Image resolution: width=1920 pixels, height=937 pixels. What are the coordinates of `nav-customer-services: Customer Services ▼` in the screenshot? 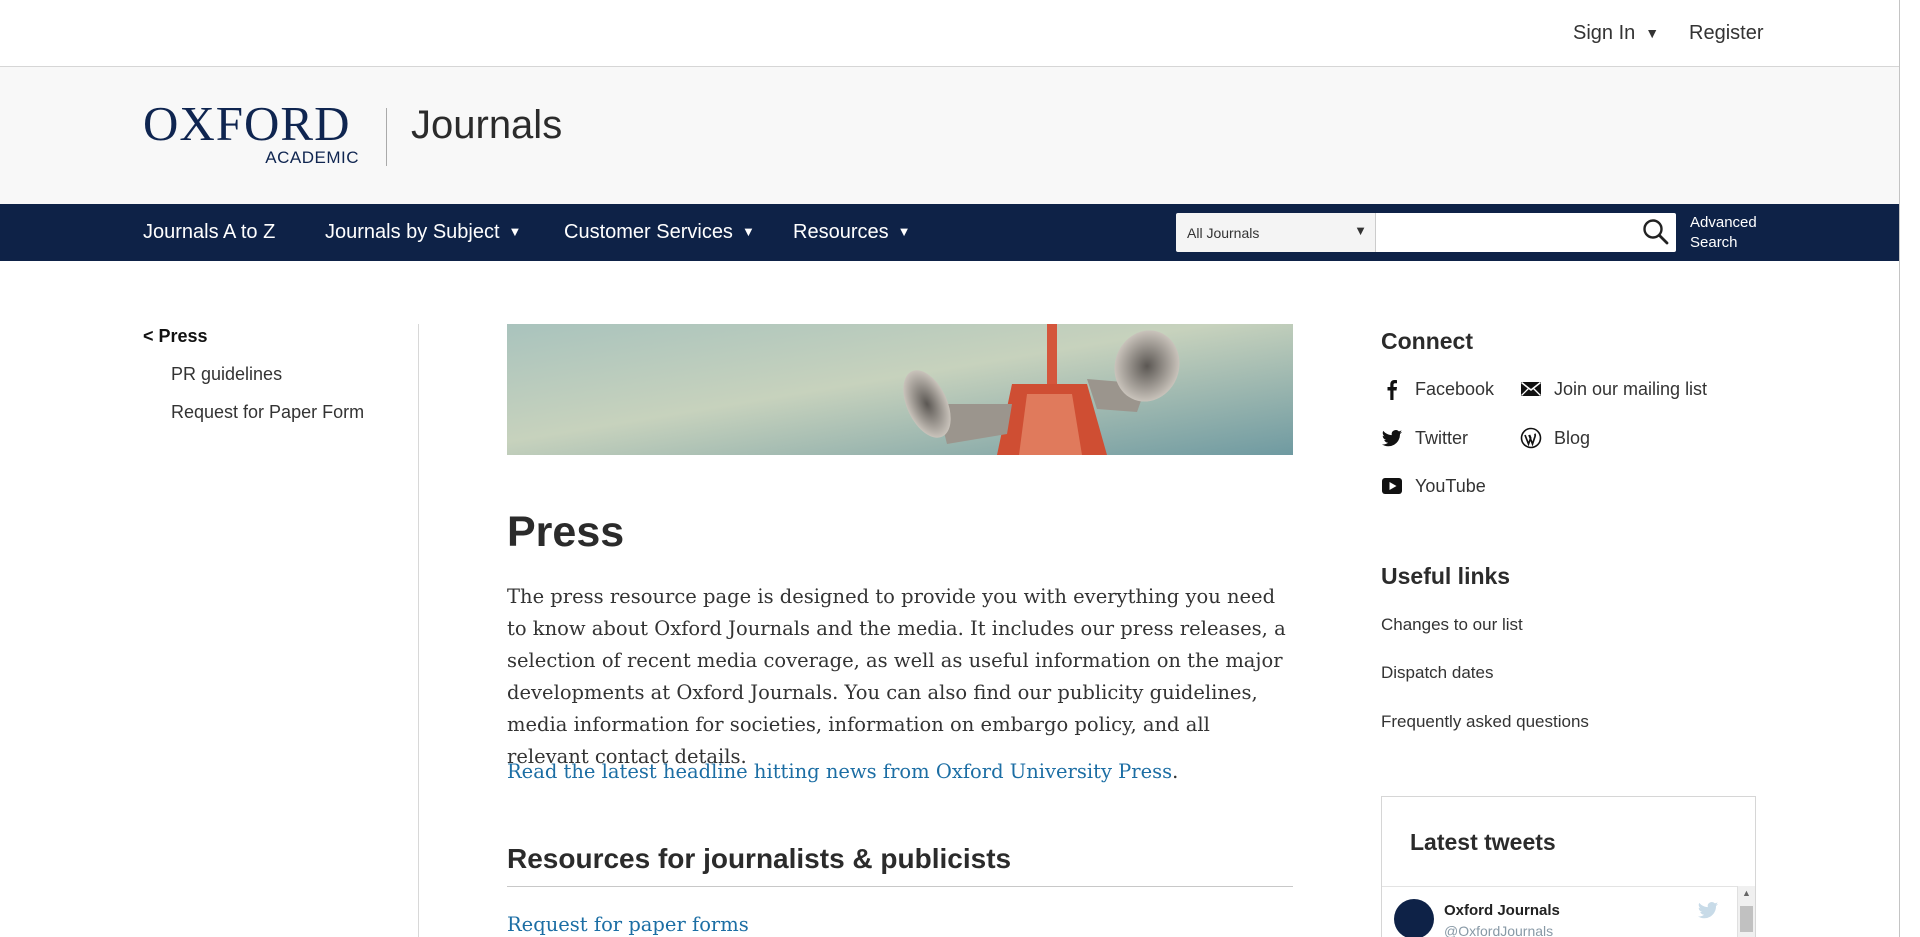 It's located at (659, 232).